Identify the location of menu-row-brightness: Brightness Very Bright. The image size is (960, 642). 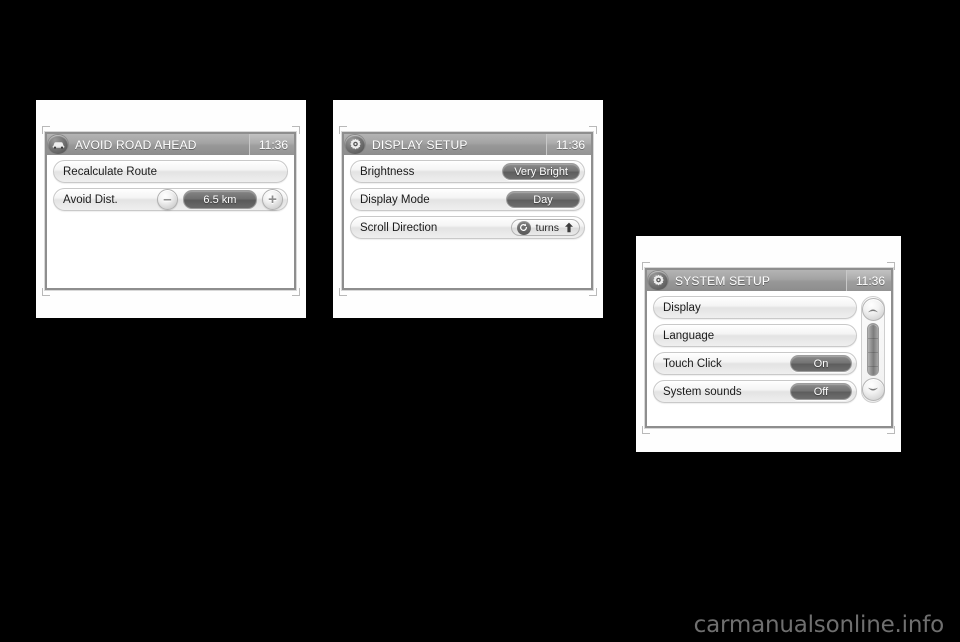
(467, 171).